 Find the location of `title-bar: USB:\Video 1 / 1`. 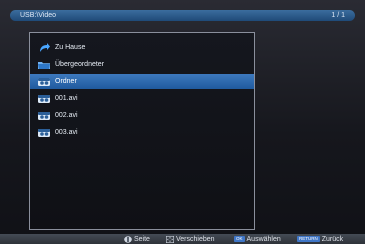

title-bar: USB:\Video 1 / 1 is located at coordinates (182, 15).